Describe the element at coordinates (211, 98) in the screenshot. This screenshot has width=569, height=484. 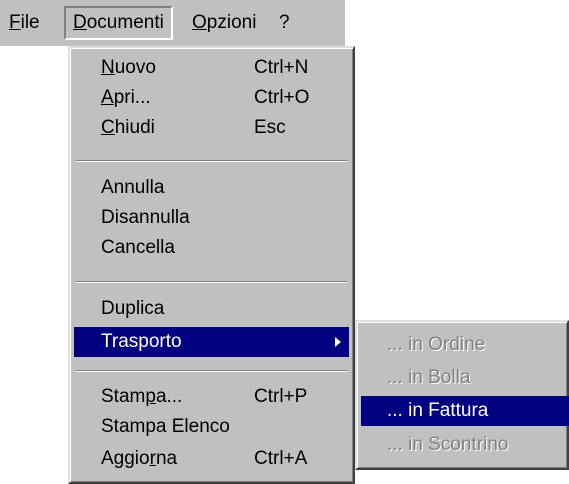
I see `menu-item-apri: Apri... Ctrl+O` at that location.